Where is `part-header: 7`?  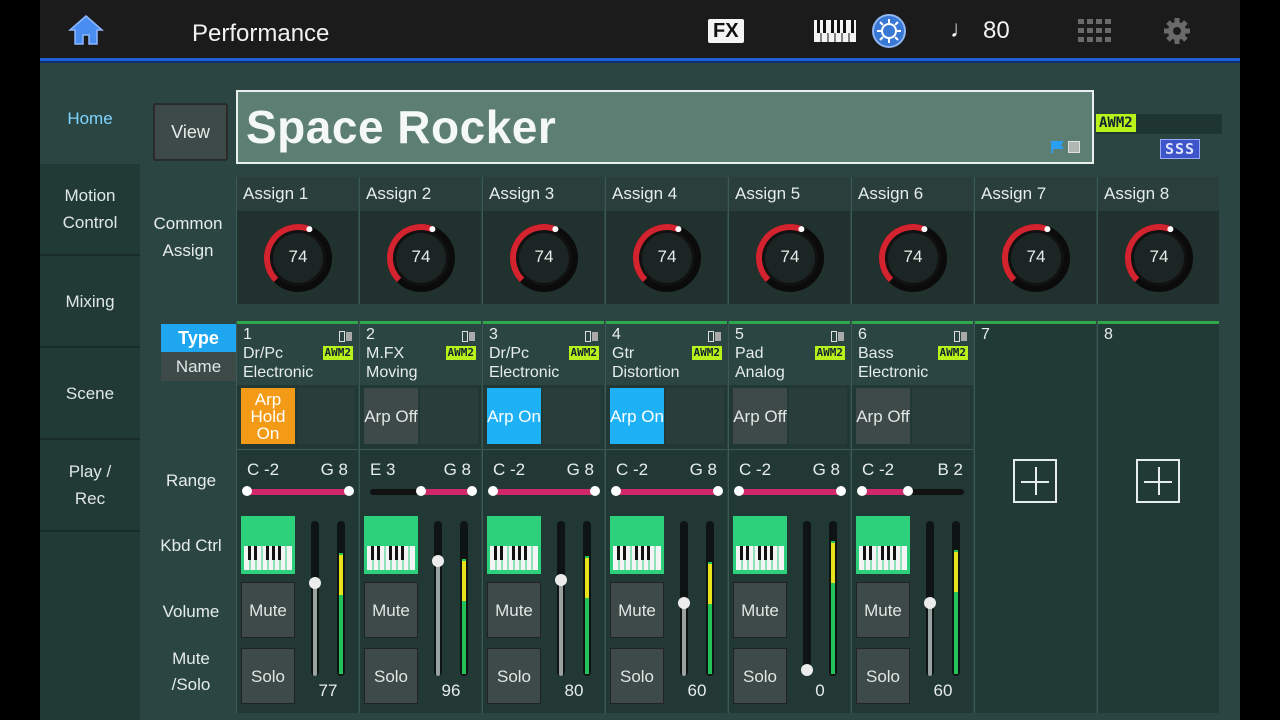 part-header: 7 is located at coordinates (1035, 353).